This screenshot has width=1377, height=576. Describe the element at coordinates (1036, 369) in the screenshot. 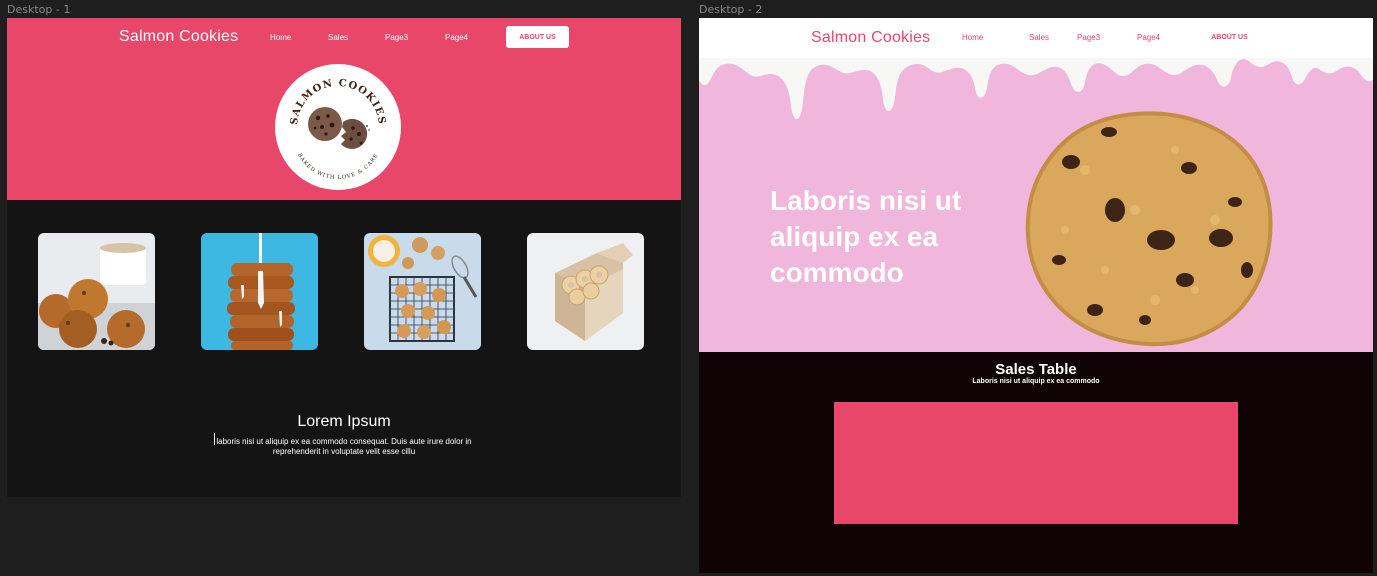

I see `sales-table-title: Sales Table` at that location.